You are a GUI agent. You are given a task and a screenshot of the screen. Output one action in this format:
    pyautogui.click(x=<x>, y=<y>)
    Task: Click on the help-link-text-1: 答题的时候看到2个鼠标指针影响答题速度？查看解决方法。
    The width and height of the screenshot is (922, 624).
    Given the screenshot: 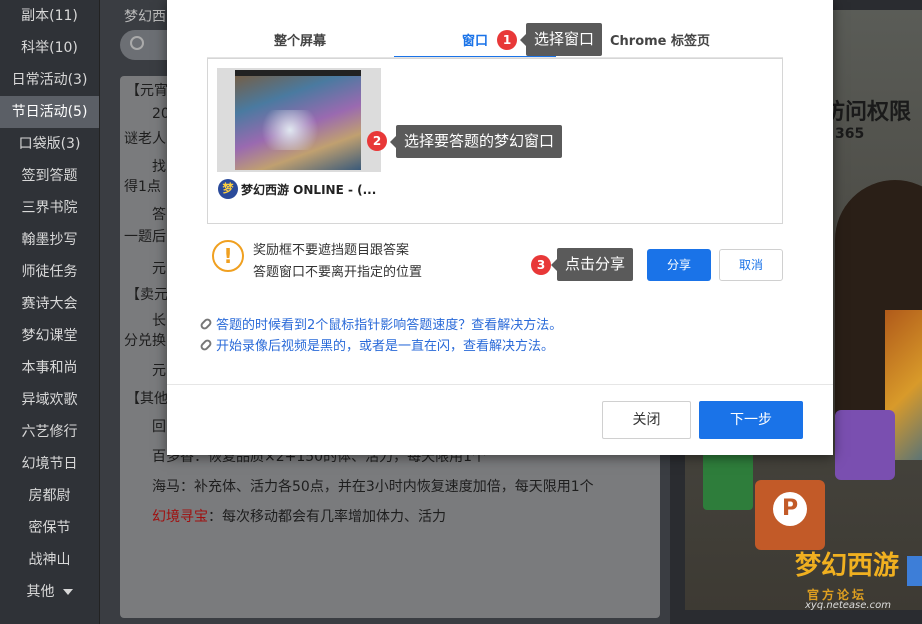 What is the action you would take?
    pyautogui.click(x=389, y=325)
    